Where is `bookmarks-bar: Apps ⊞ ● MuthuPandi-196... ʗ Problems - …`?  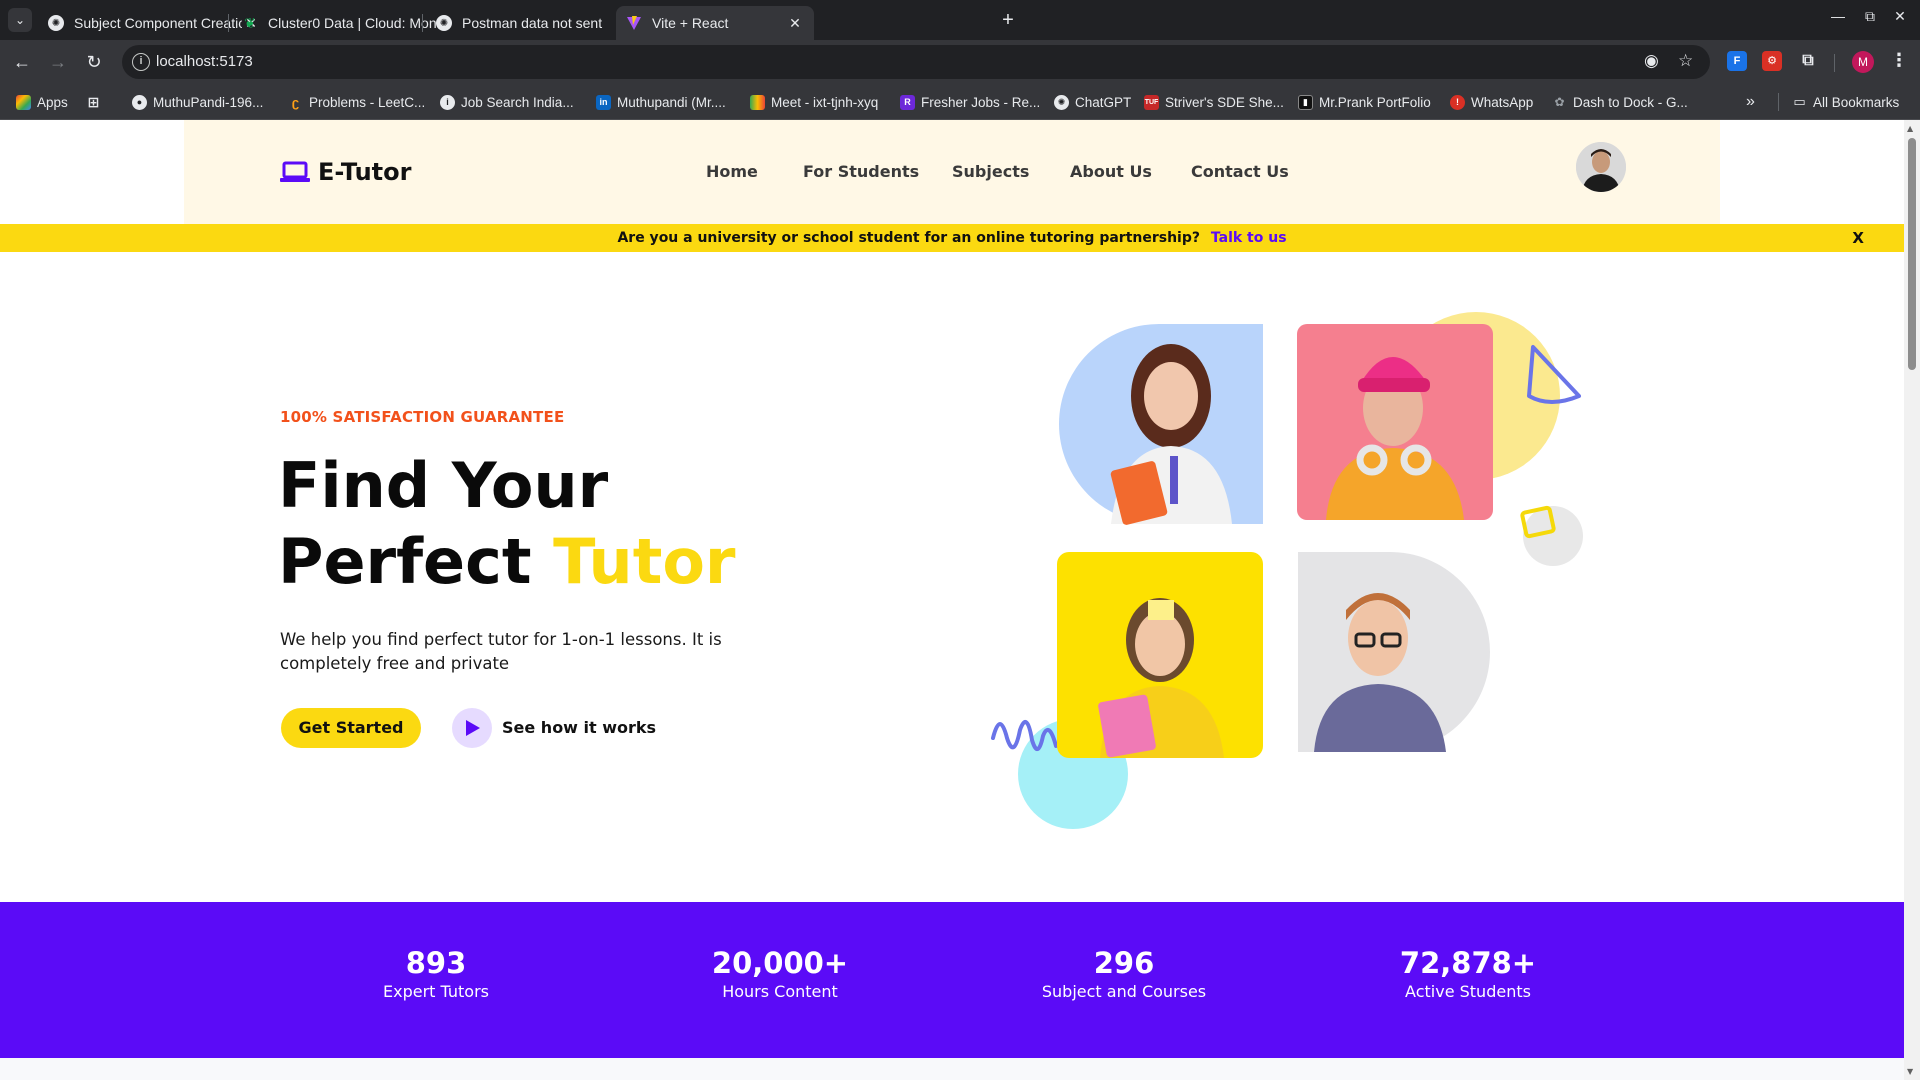 bookmarks-bar: Apps ⊞ ● MuthuPandi-196... ʗ Problems - … is located at coordinates (960, 102).